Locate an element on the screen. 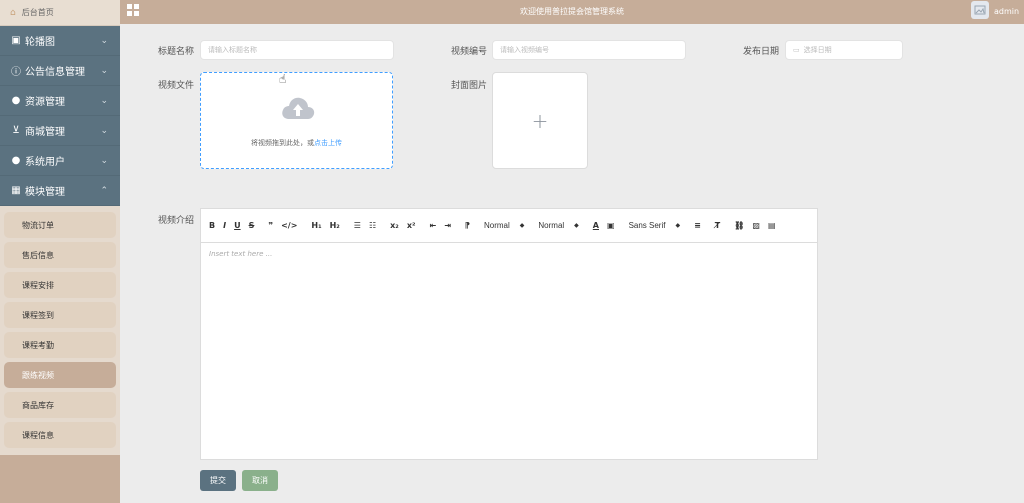 This screenshot has height=503, width=1024. align-icon: ≡ is located at coordinates (697, 225).